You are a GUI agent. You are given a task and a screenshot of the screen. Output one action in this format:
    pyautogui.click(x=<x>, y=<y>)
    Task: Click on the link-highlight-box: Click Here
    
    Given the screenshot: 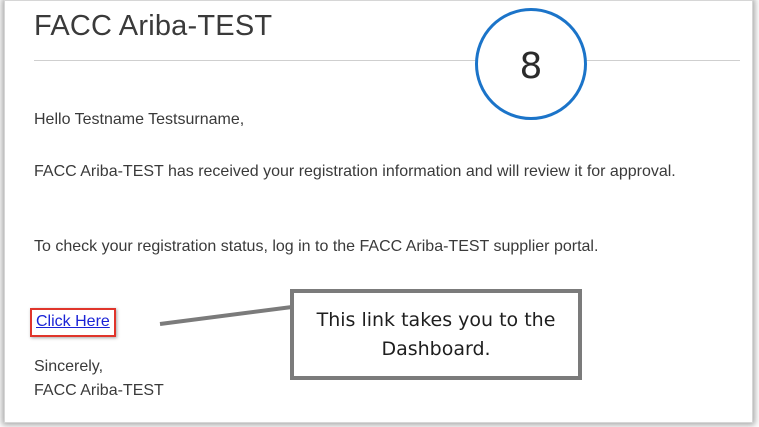 What is the action you would take?
    pyautogui.click(x=73, y=322)
    